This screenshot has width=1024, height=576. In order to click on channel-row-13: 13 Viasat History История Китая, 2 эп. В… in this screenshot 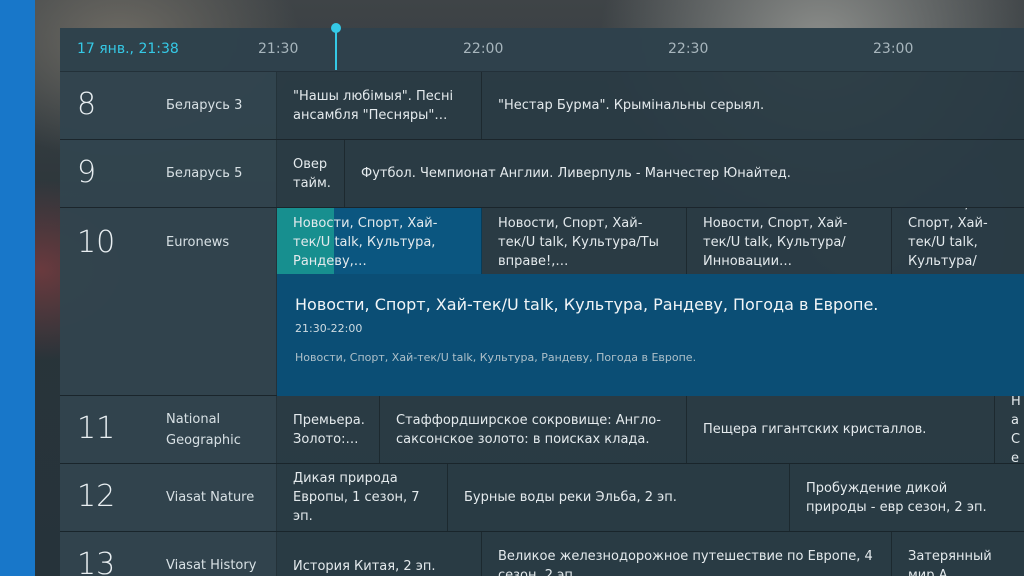, I will do `click(542, 554)`.